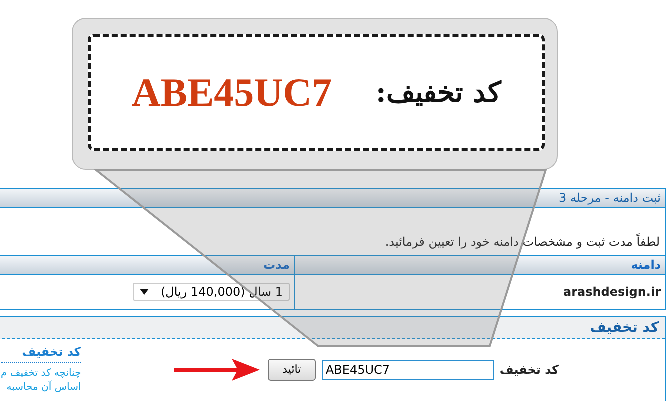 The height and width of the screenshot is (401, 670). Describe the element at coordinates (332, 198) in the screenshot. I see `panel-title: ثبت دامنه - مرحله 3` at that location.